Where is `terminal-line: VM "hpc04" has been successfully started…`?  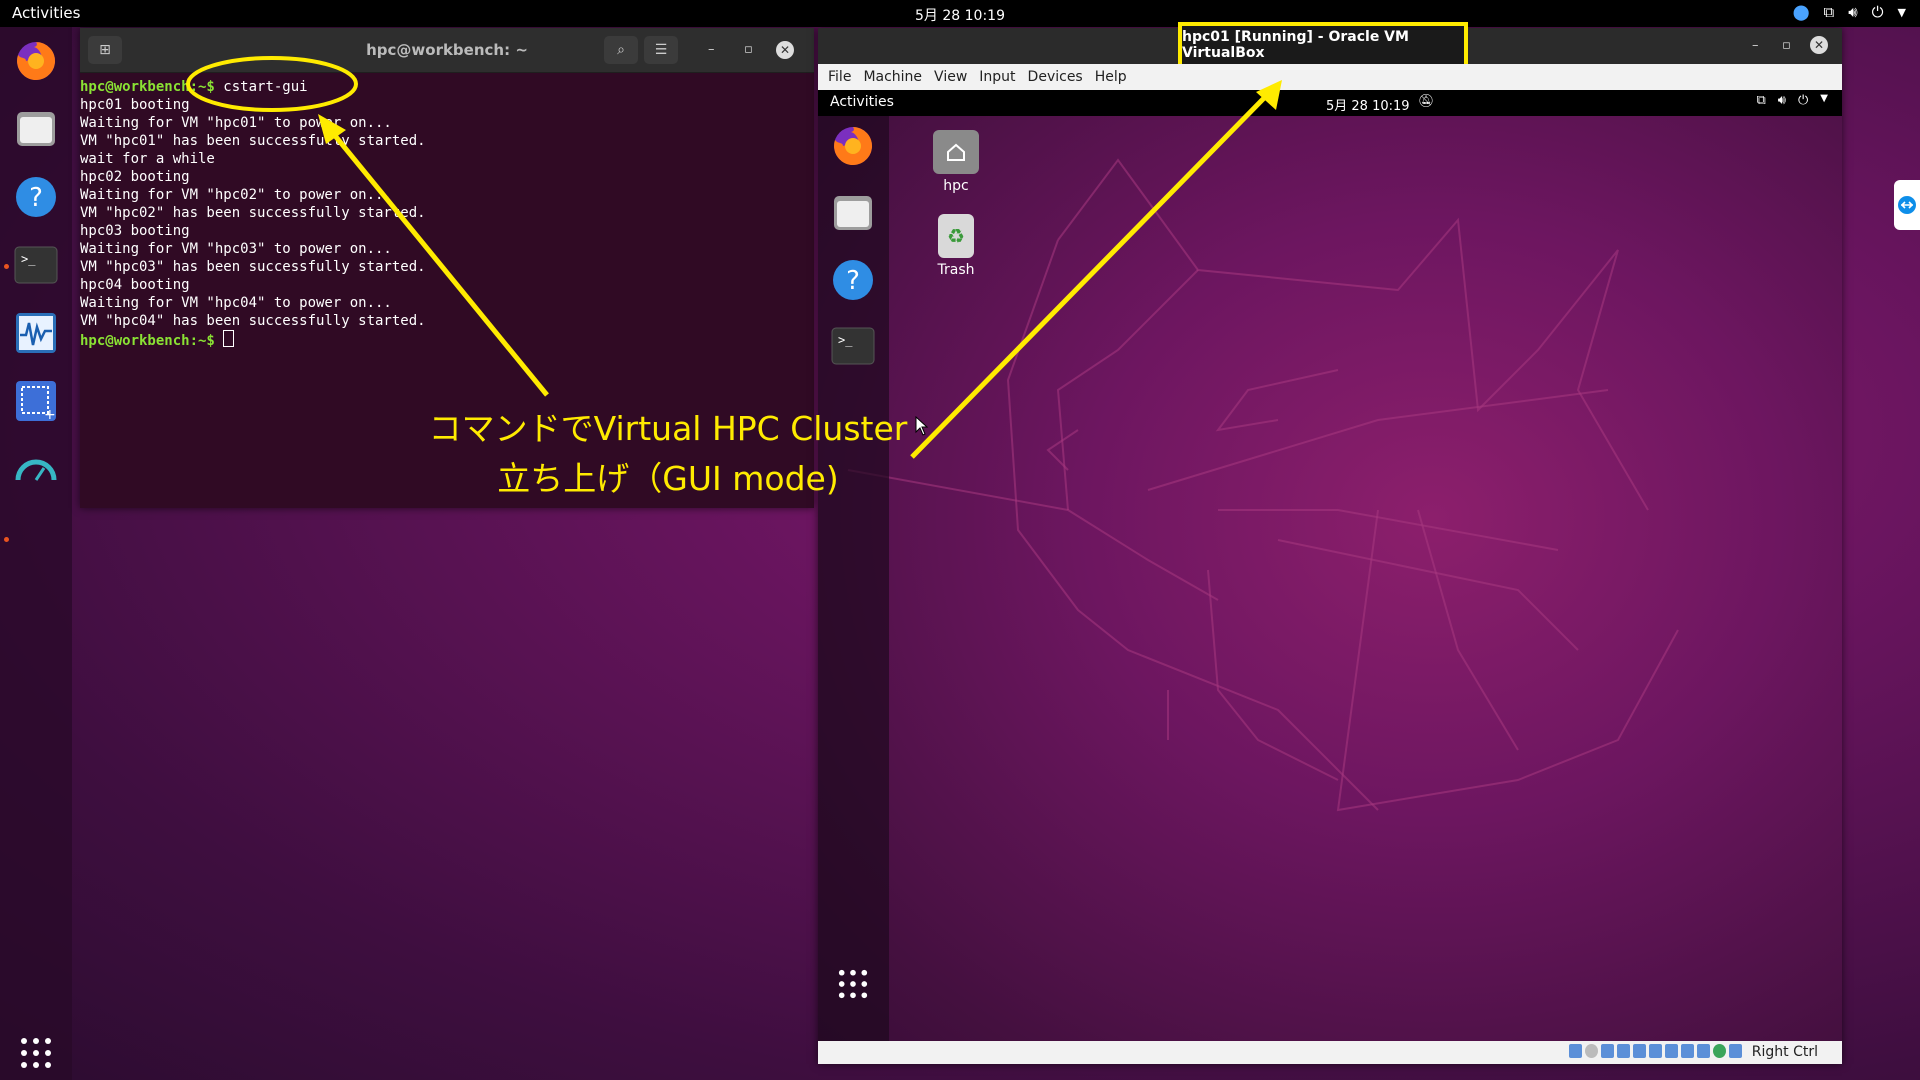 terminal-line: VM "hpc04" has been successfully started… is located at coordinates (253, 321).